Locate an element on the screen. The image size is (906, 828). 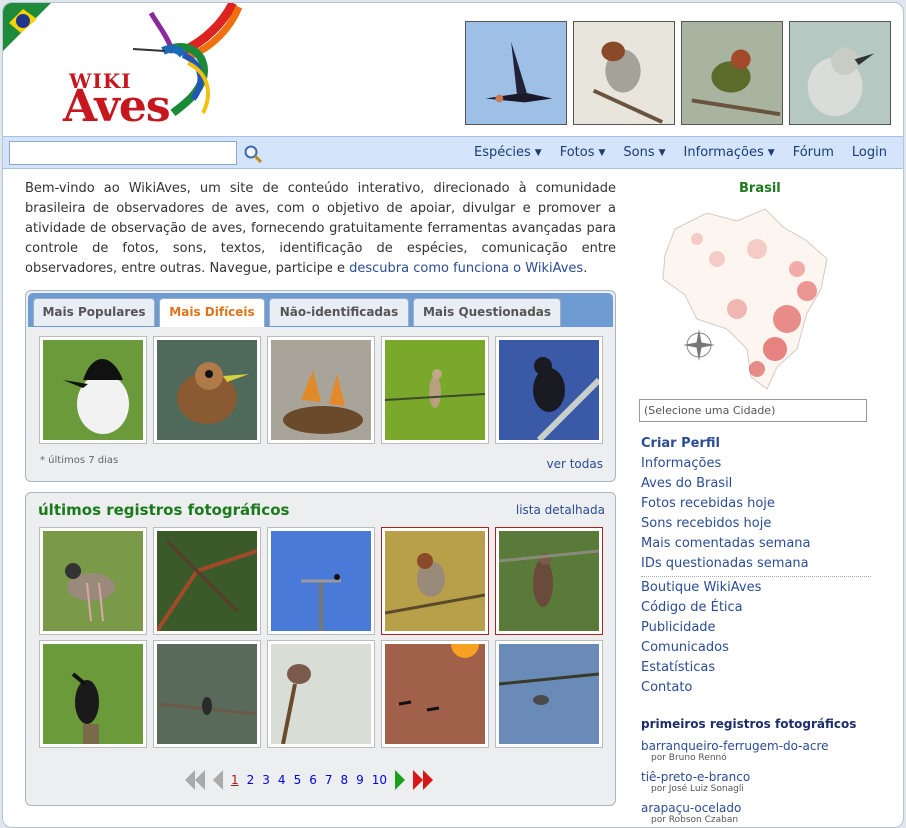
page-link: 1 is located at coordinates (235, 780).